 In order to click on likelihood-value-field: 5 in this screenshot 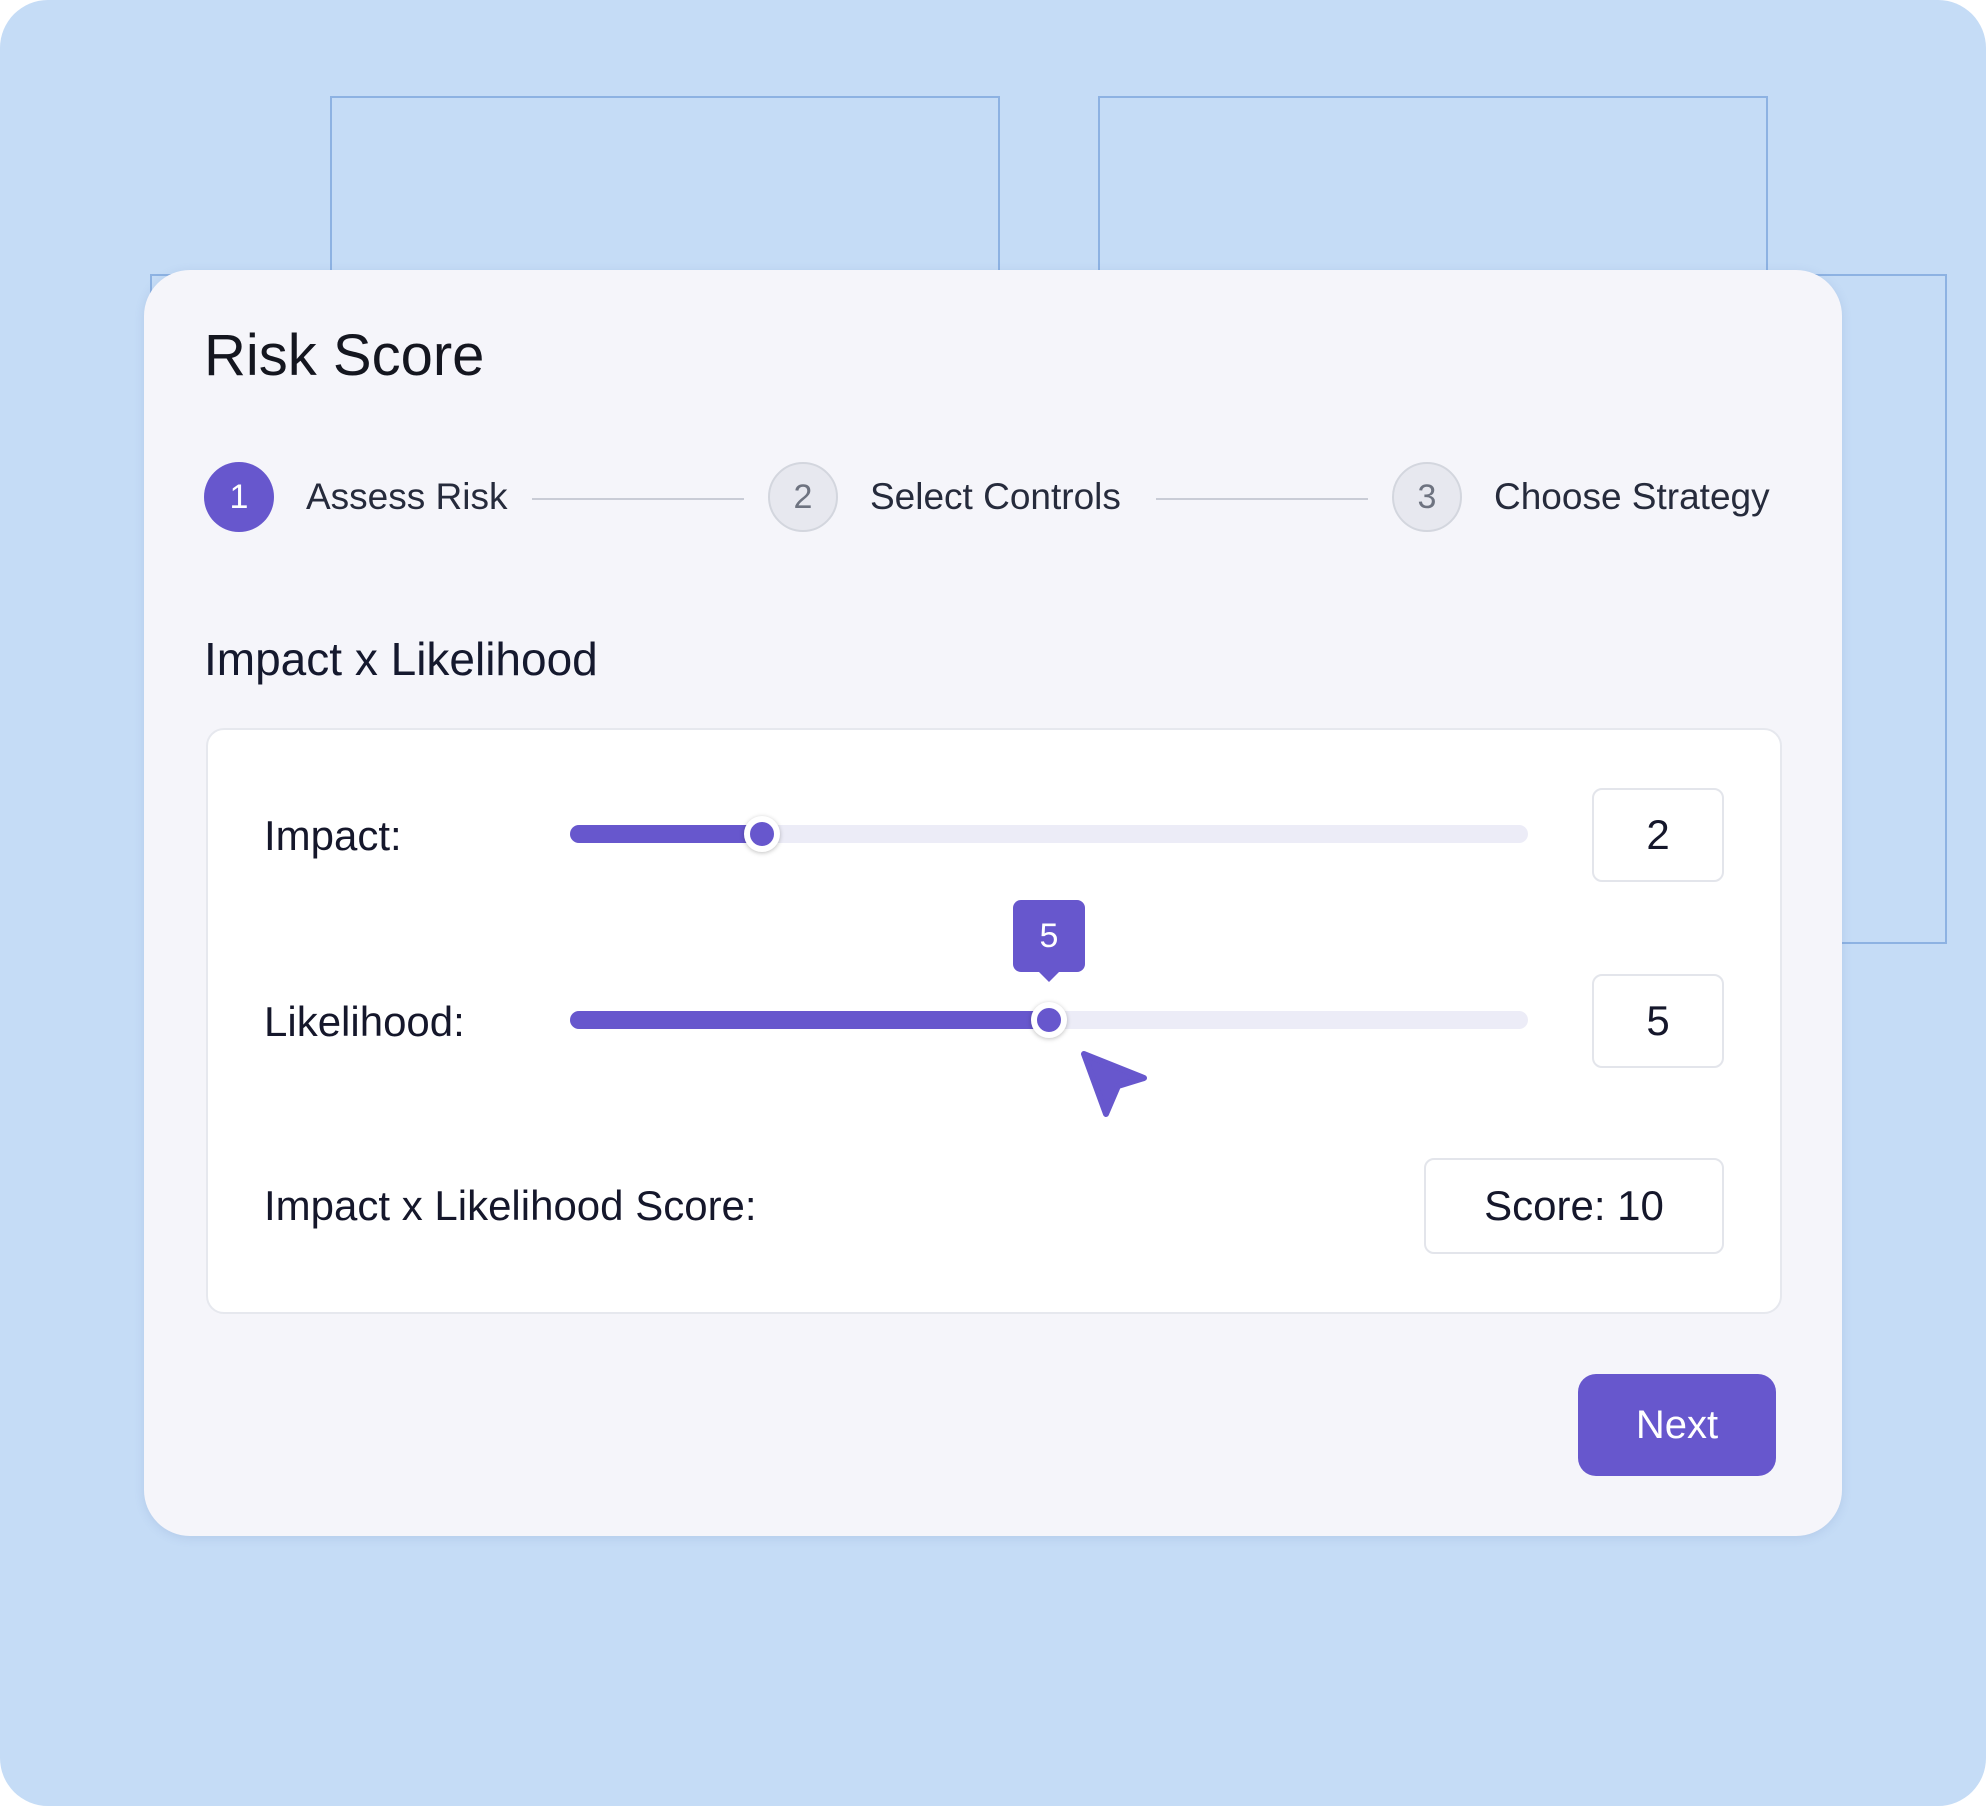, I will do `click(1658, 1021)`.